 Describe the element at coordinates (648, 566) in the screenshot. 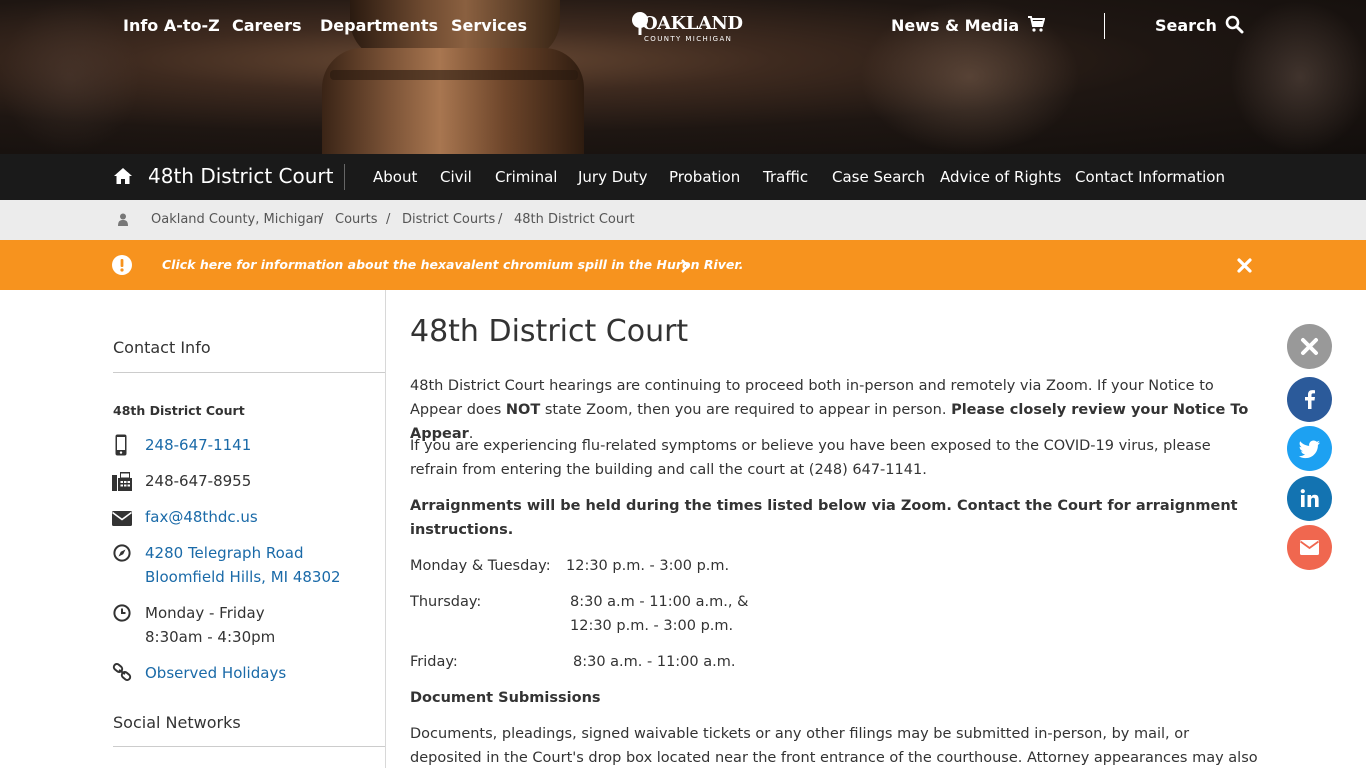

I see `schedule-mon-tue-time: 12:30 p.m. - 3:00 p.m.` at that location.